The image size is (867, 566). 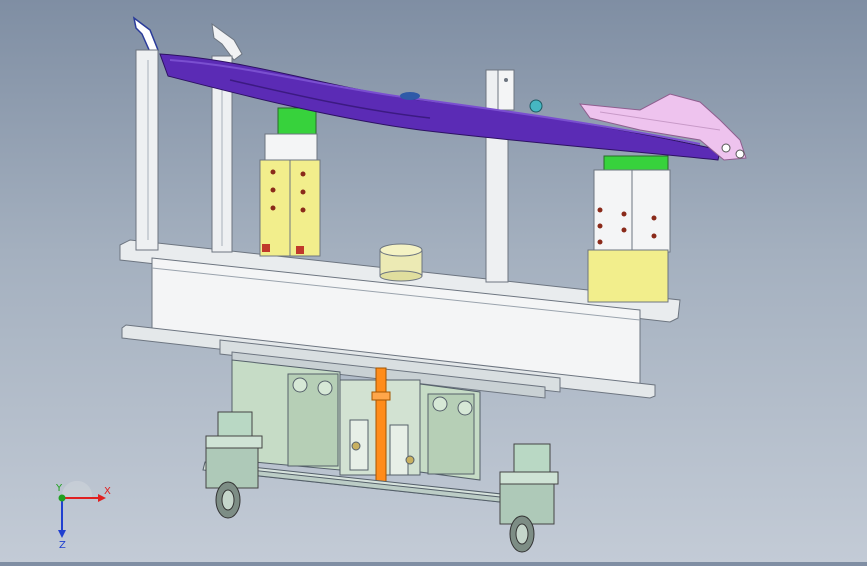 I want to click on centre-locator-cylinder, so click(x=401, y=262).